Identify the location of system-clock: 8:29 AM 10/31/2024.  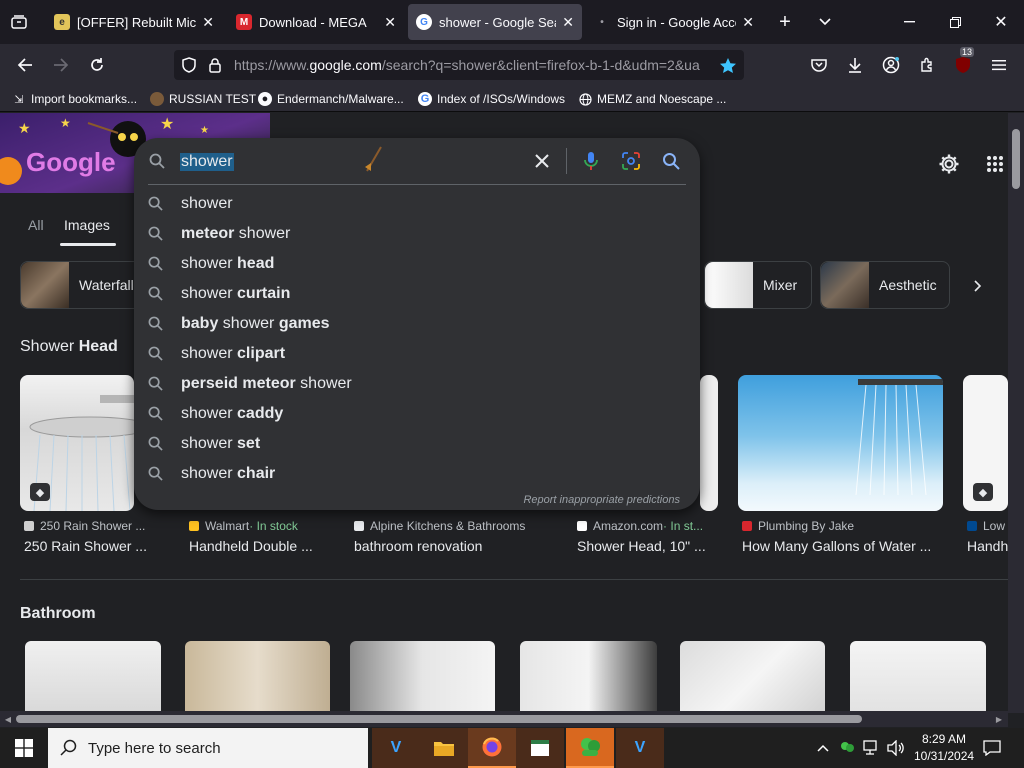
(944, 748).